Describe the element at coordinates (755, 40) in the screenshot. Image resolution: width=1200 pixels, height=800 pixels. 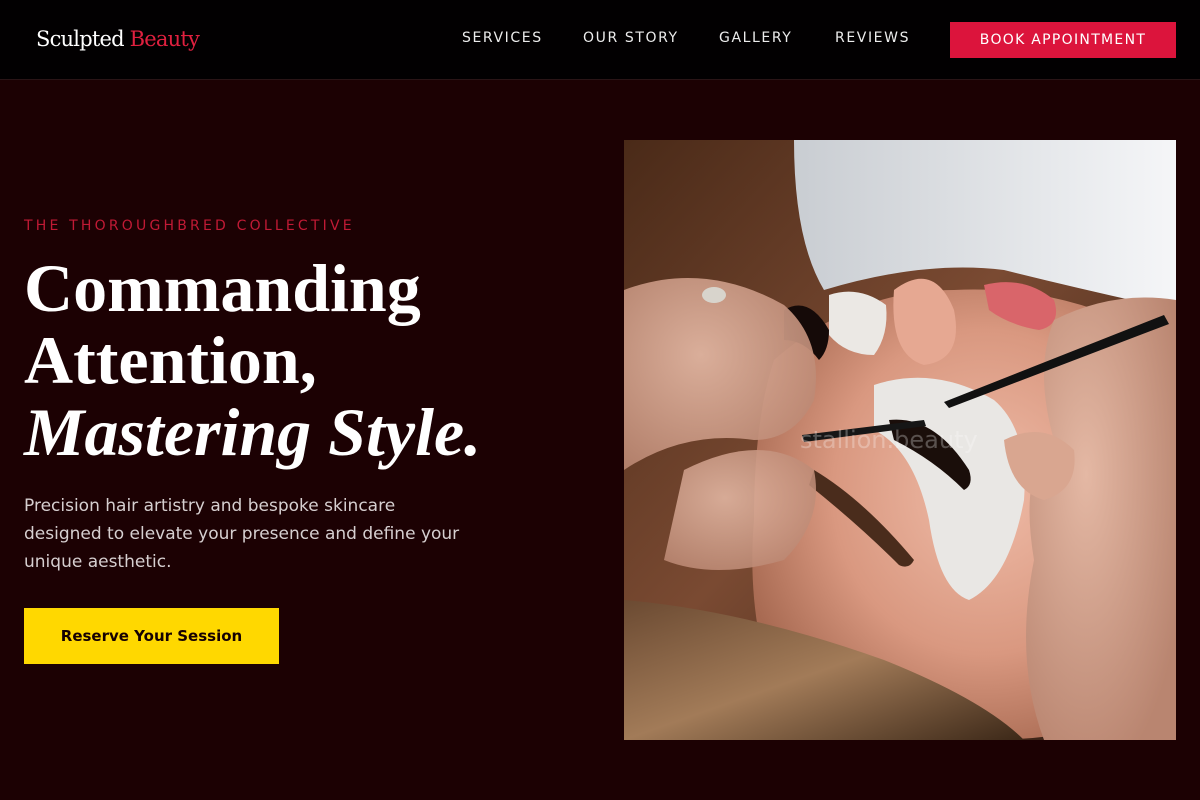
I see `nav-link-gallery: GALLERY` at that location.